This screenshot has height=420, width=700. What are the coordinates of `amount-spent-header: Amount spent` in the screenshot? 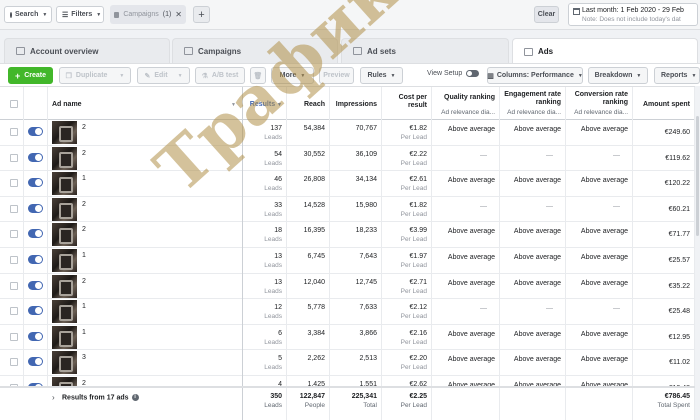 It's located at (664, 104).